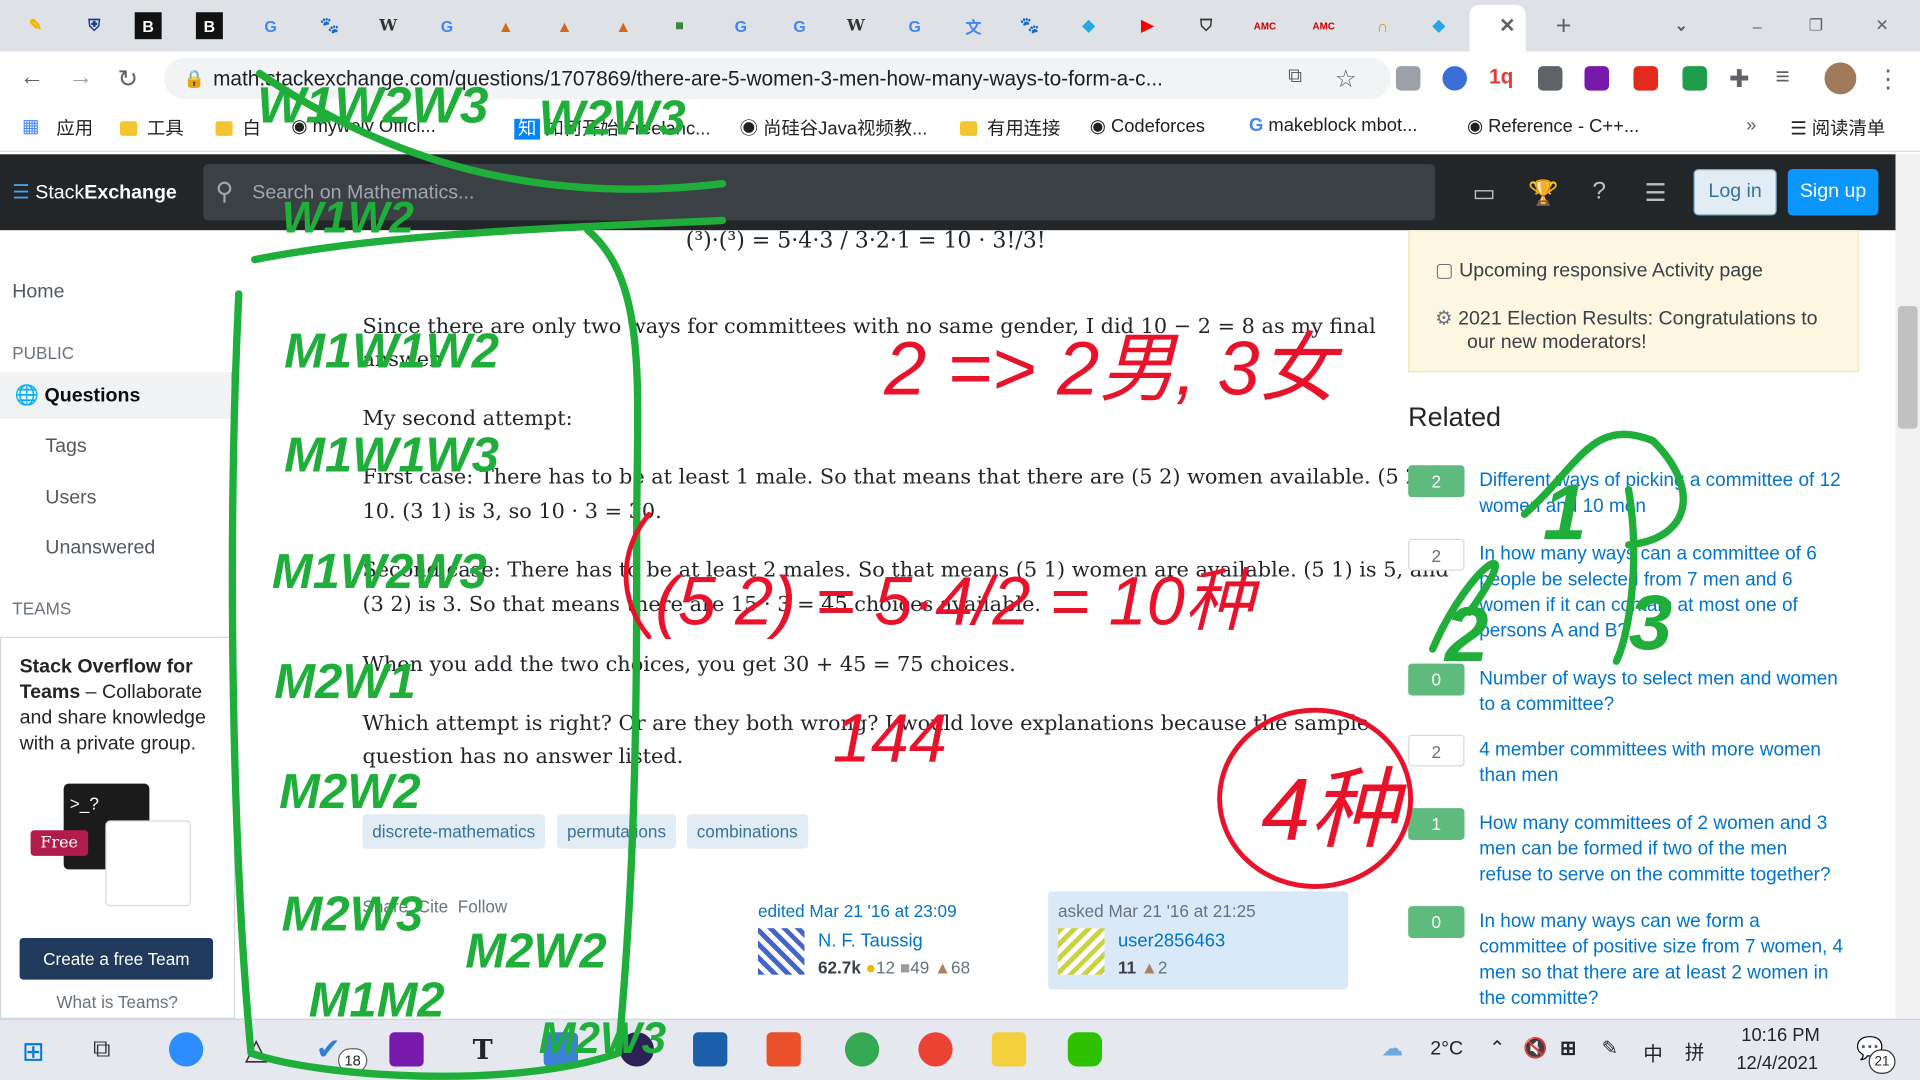 This screenshot has width=1920, height=1080. Describe the element at coordinates (1171, 941) in the screenshot. I see `asker-name: user2856463` at that location.